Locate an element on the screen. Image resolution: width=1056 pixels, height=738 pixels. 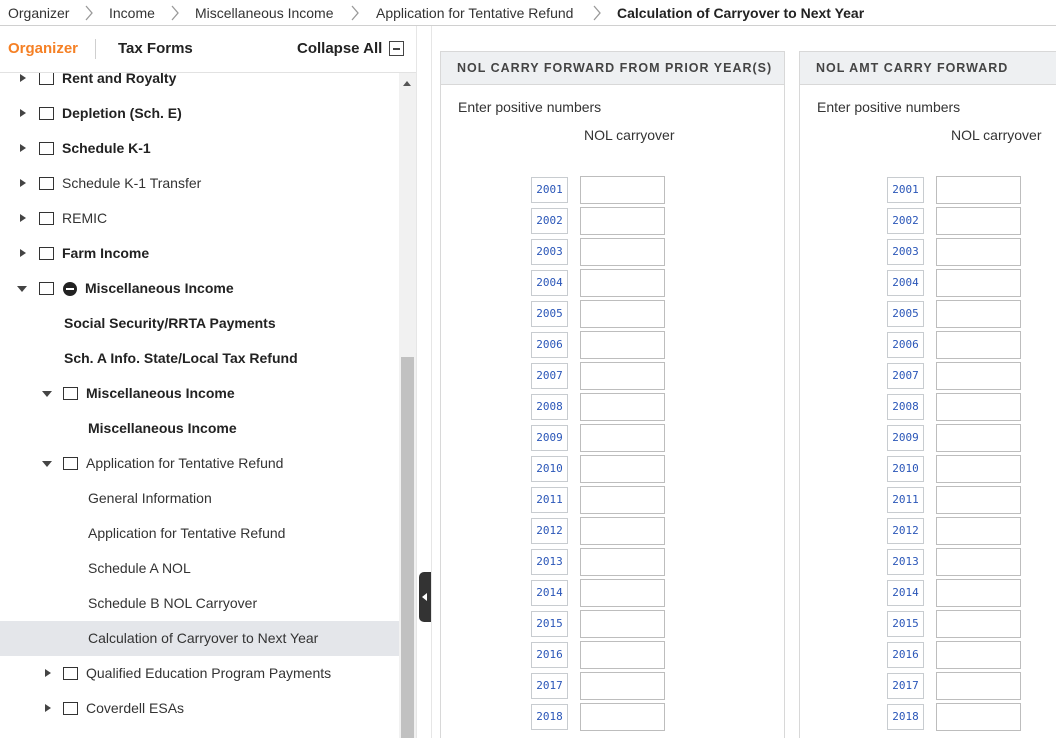
tree-item-schedule-k1-transfer: Schedule K-1 Transfer is located at coordinates (199, 183).